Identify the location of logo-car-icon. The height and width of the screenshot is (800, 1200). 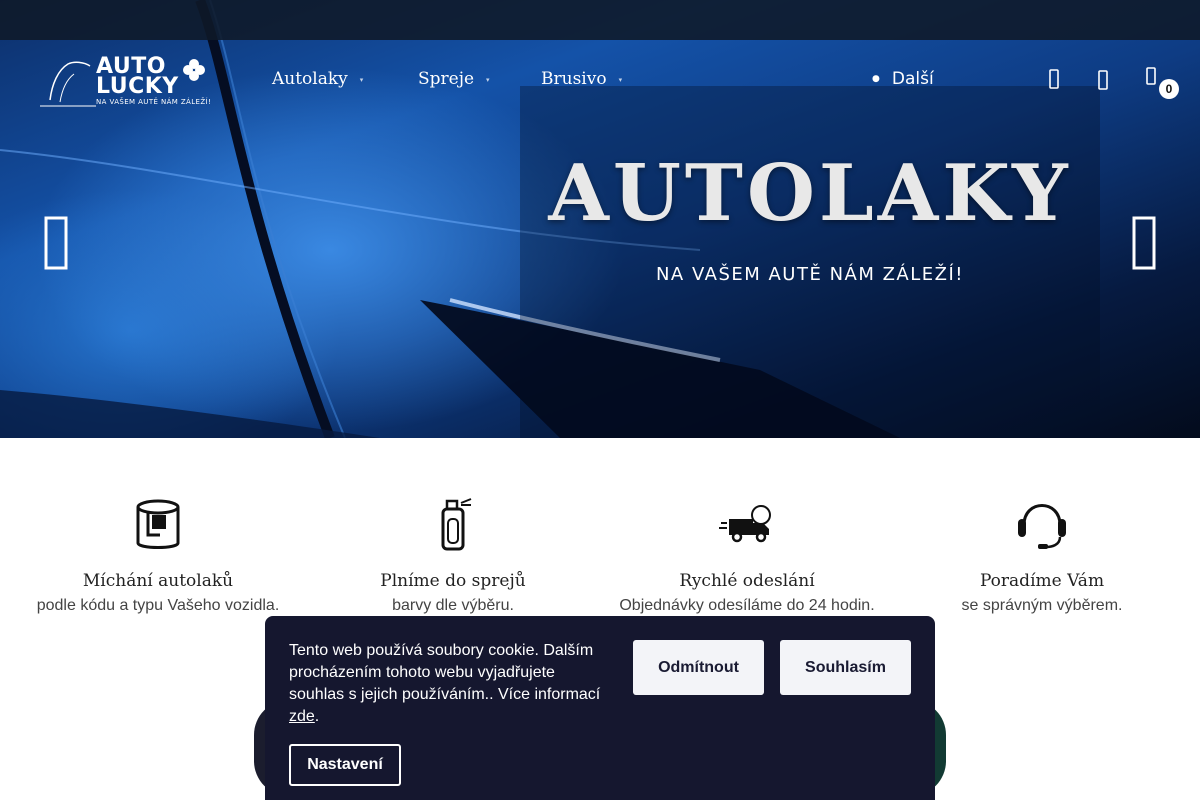
(68, 84).